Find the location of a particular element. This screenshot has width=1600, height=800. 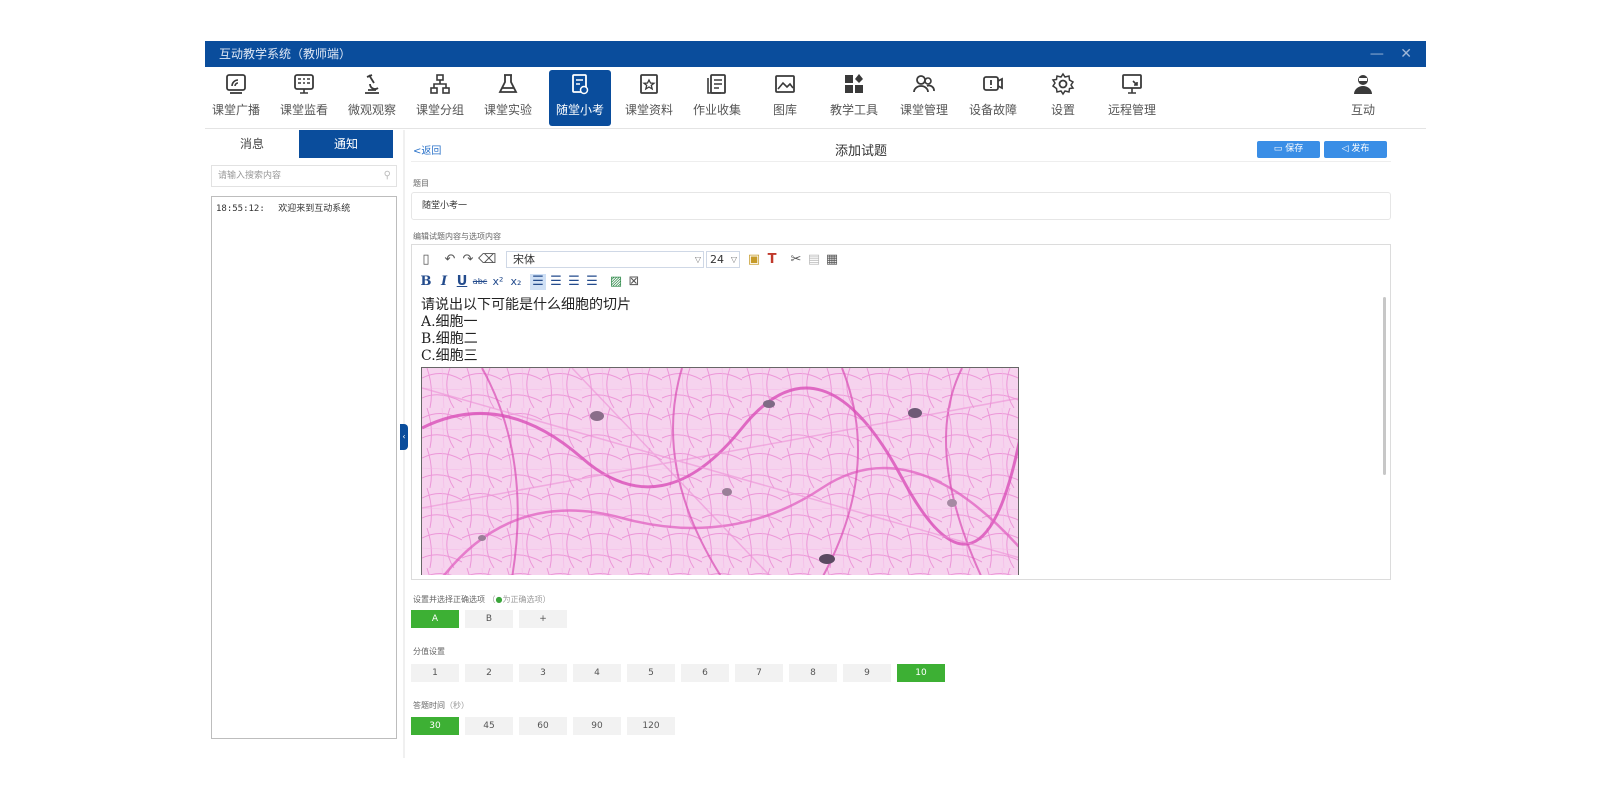

align-left-icon: ☰ is located at coordinates (538, 282).